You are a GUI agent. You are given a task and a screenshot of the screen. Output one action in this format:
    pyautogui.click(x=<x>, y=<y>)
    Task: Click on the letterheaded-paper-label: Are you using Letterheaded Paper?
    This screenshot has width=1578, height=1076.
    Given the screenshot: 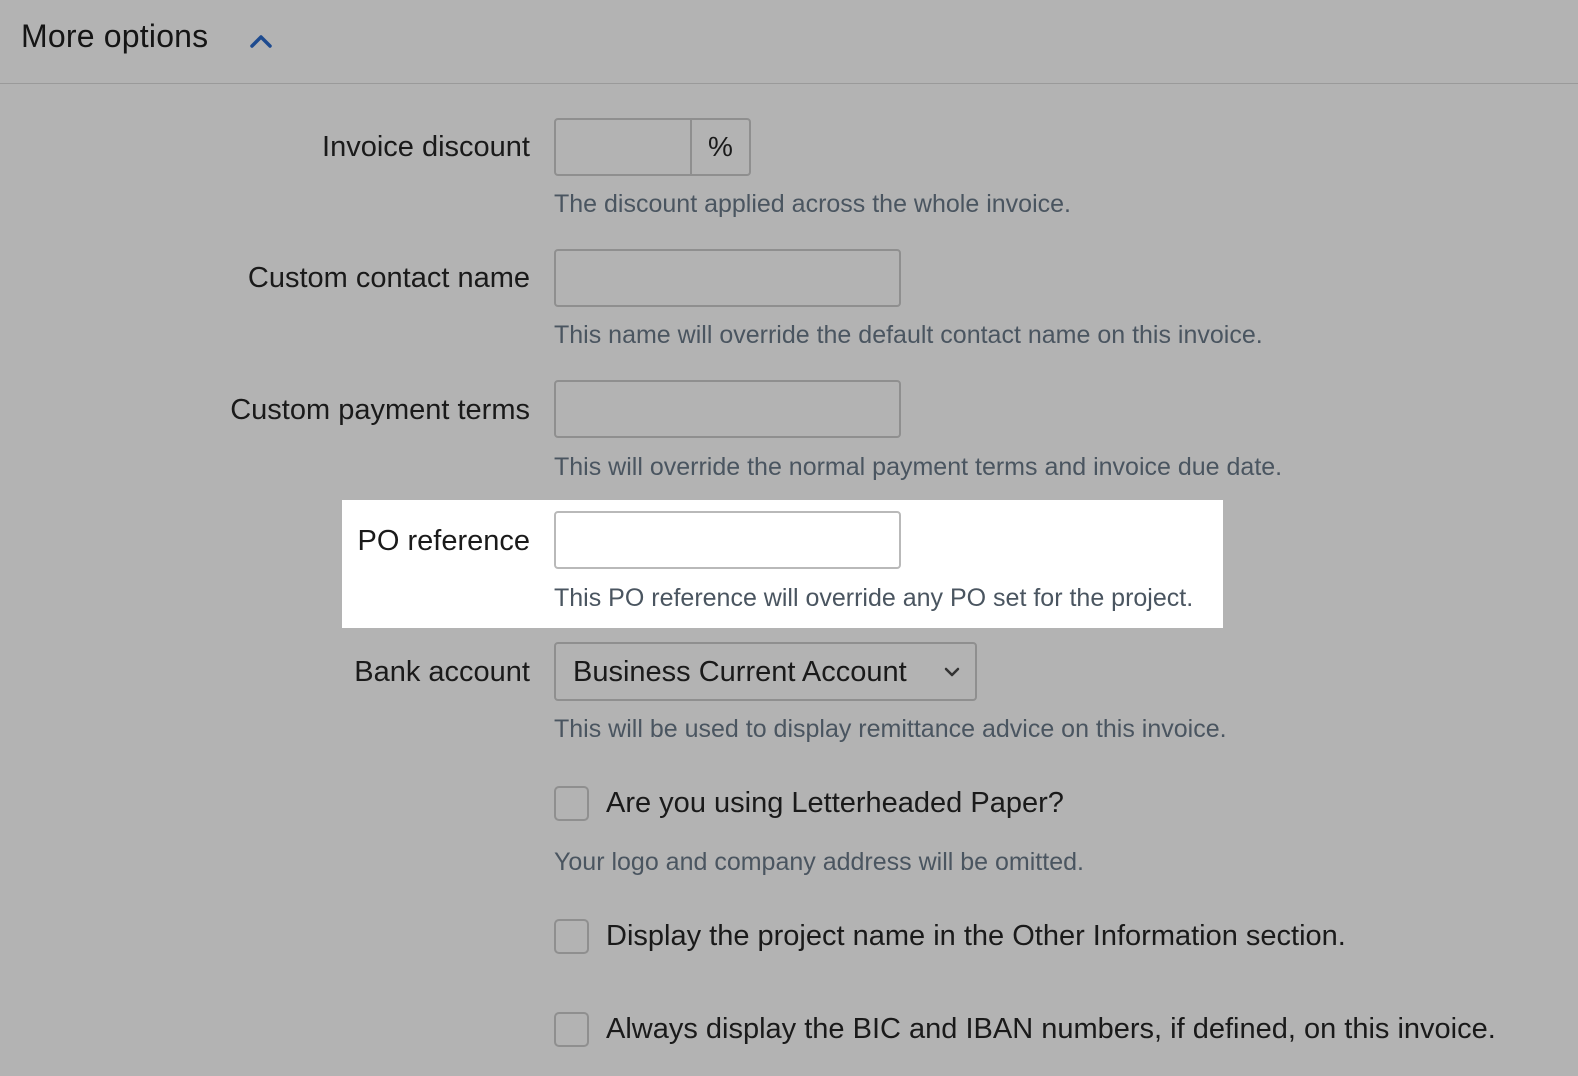 What is the action you would take?
    pyautogui.click(x=835, y=803)
    